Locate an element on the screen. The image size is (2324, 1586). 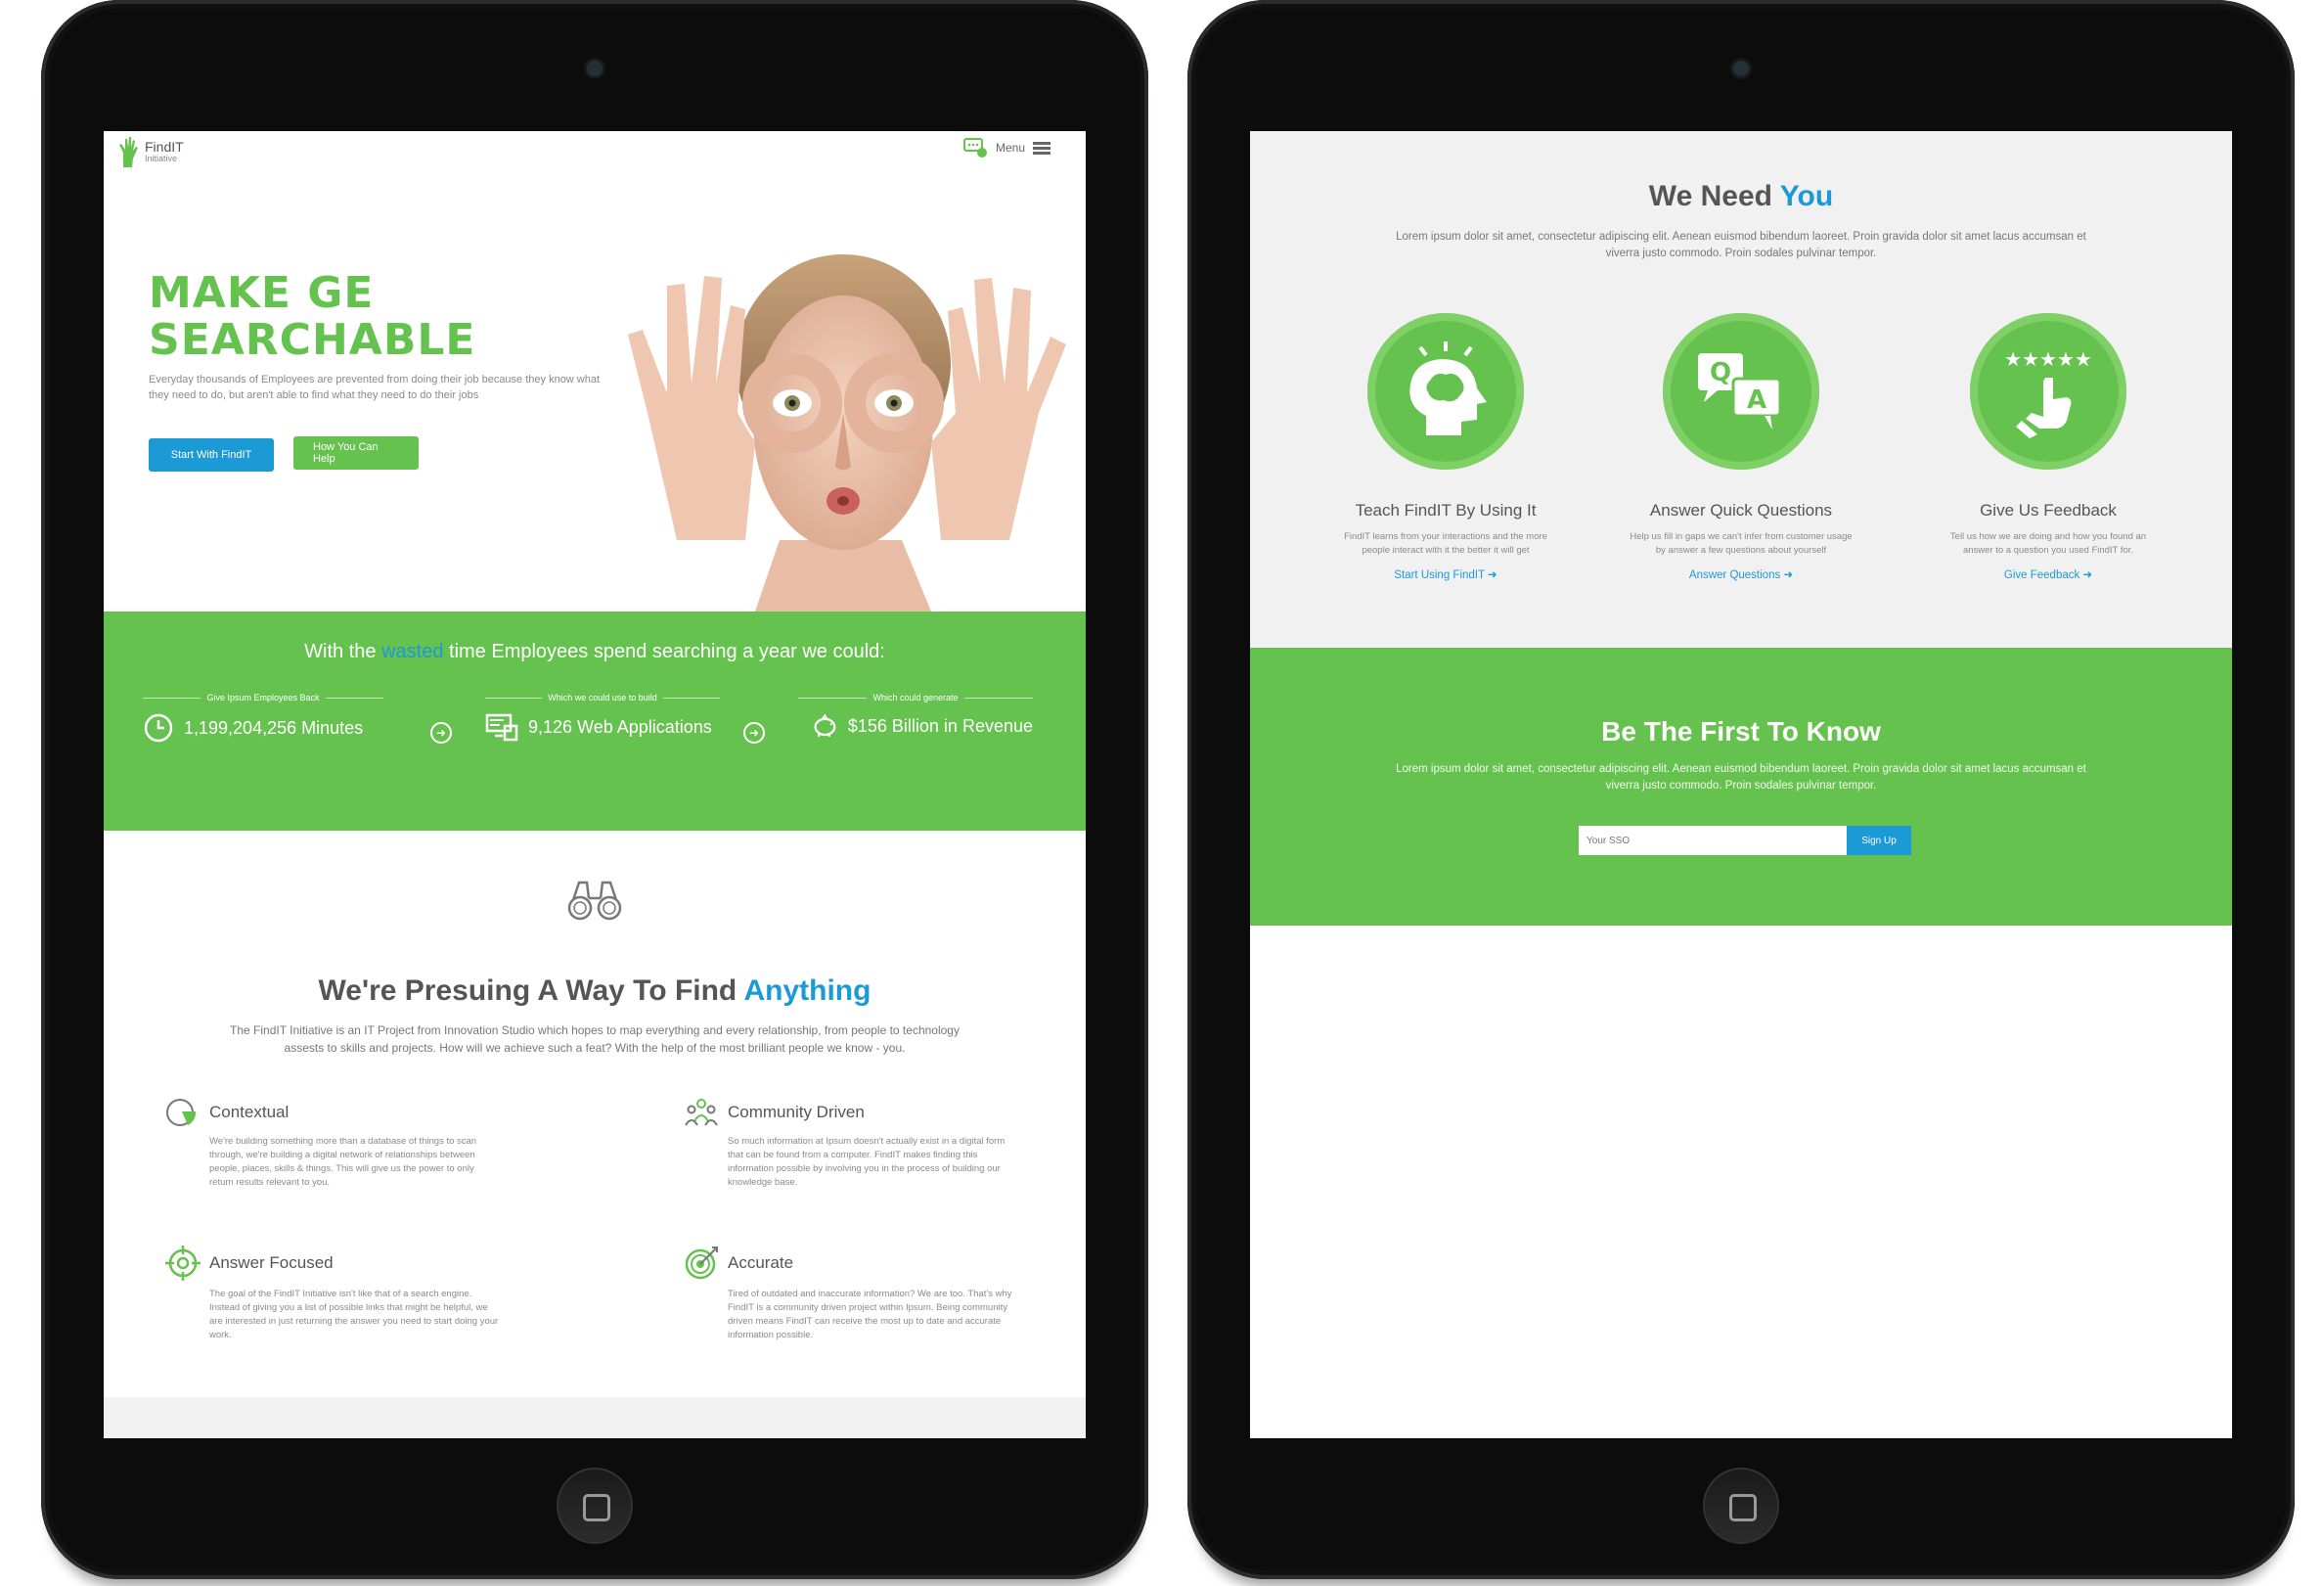
hand-logo-icon is located at coordinates (129, 152).